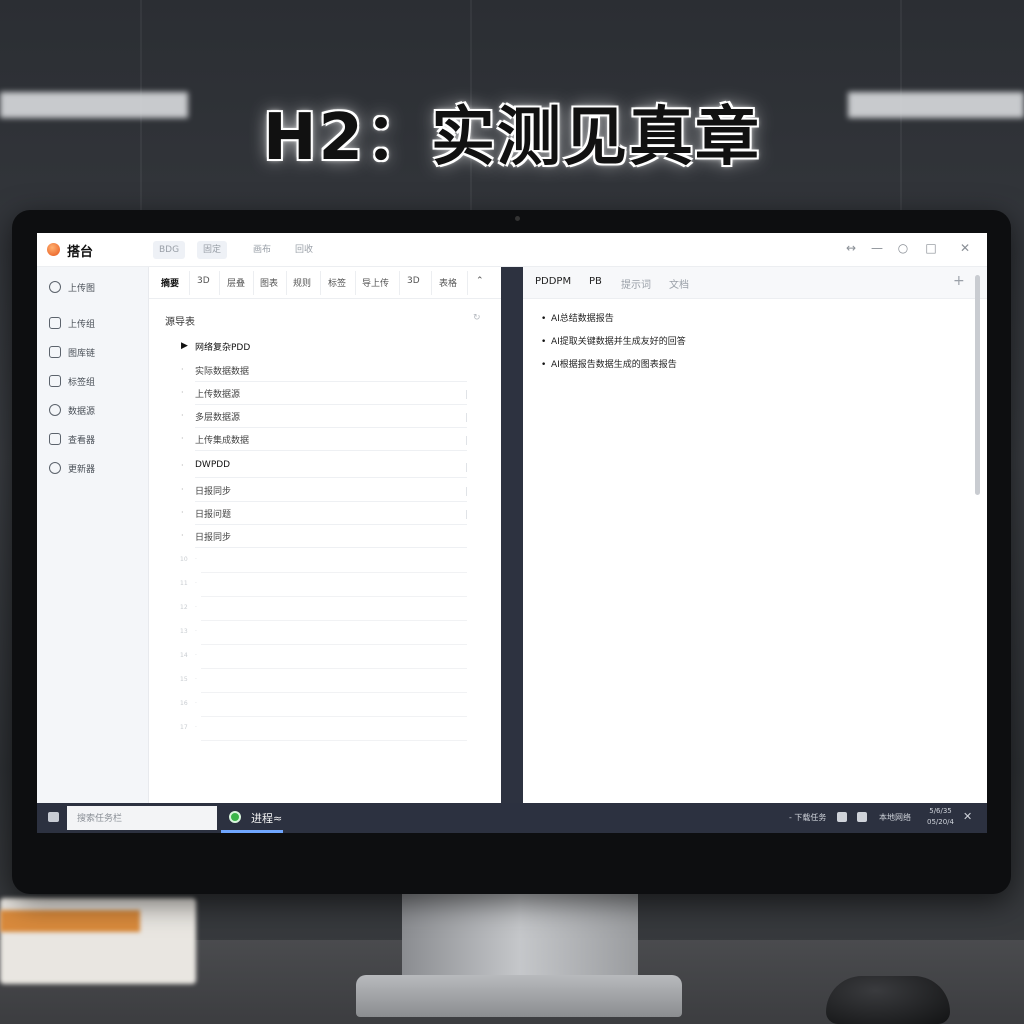 The image size is (1024, 1024). Describe the element at coordinates (325, 659) in the screenshot. I see `empty-row: 14 ·` at that location.